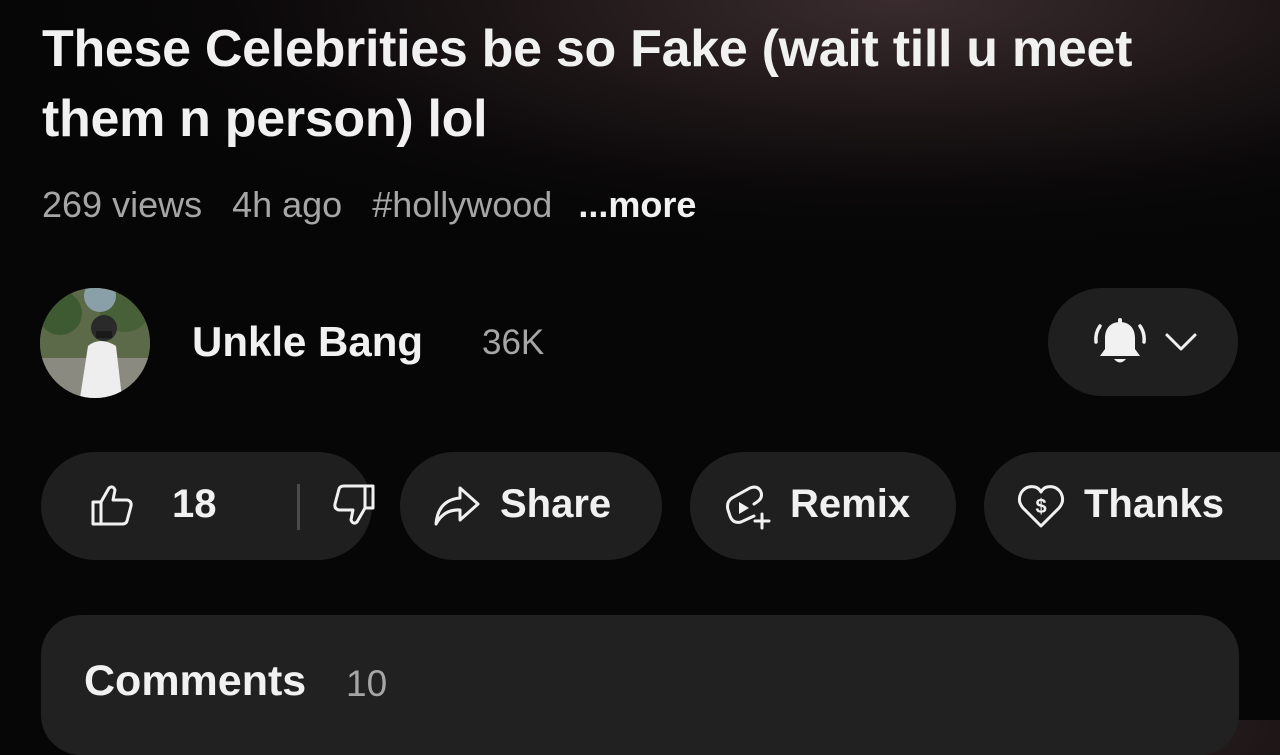 The width and height of the screenshot is (1280, 755). What do you see at coordinates (298, 507) in the screenshot?
I see `like-divider` at bounding box center [298, 507].